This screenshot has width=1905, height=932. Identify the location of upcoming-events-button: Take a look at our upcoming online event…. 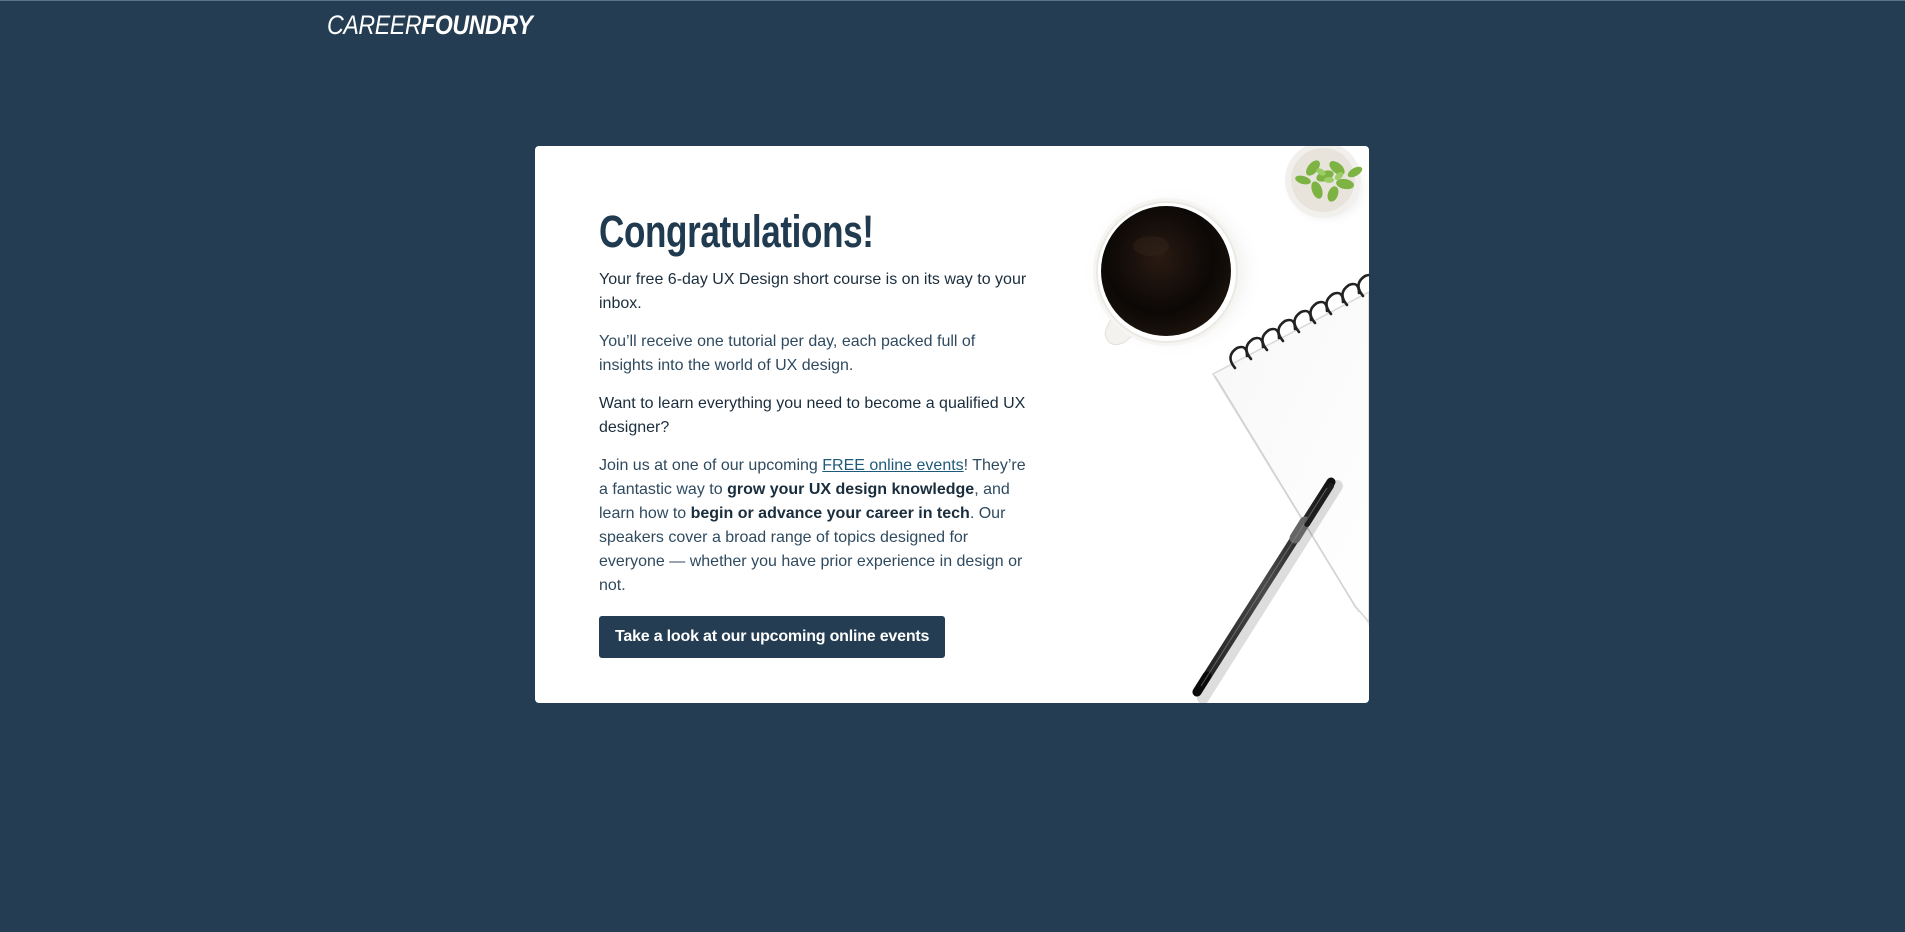
(772, 637).